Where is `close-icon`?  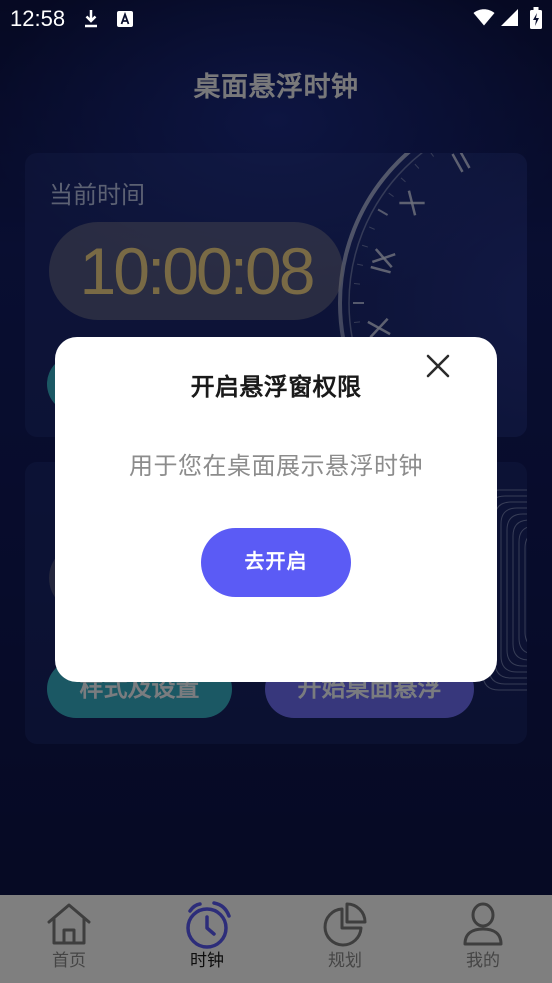 close-icon is located at coordinates (438, 366).